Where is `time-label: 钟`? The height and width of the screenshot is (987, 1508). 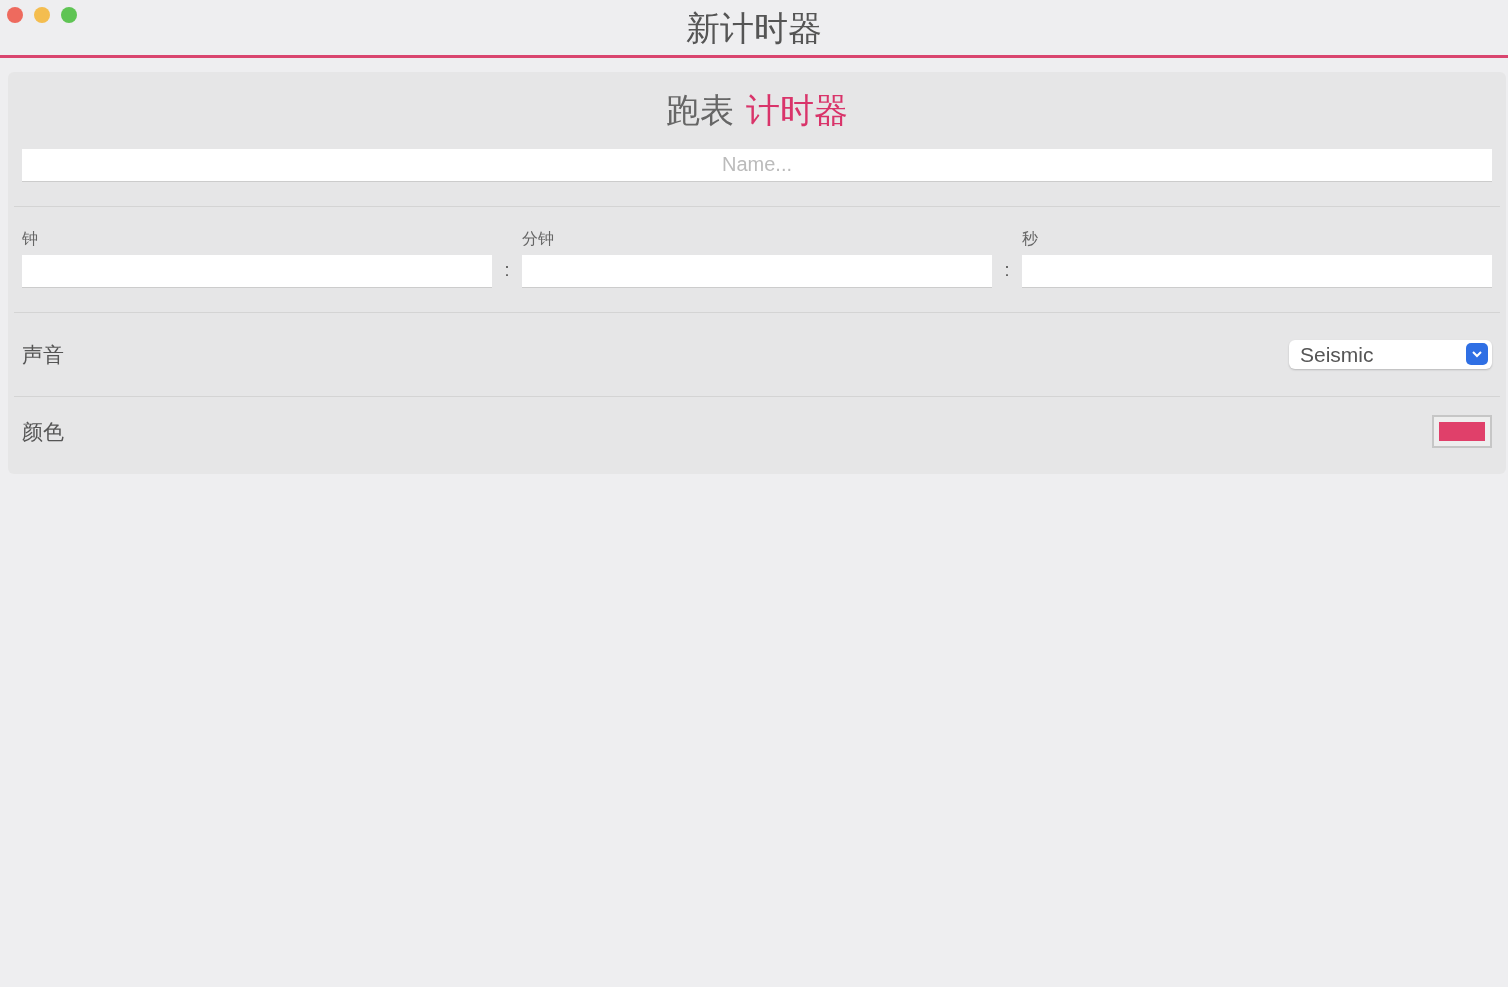 time-label: 钟 is located at coordinates (30, 238).